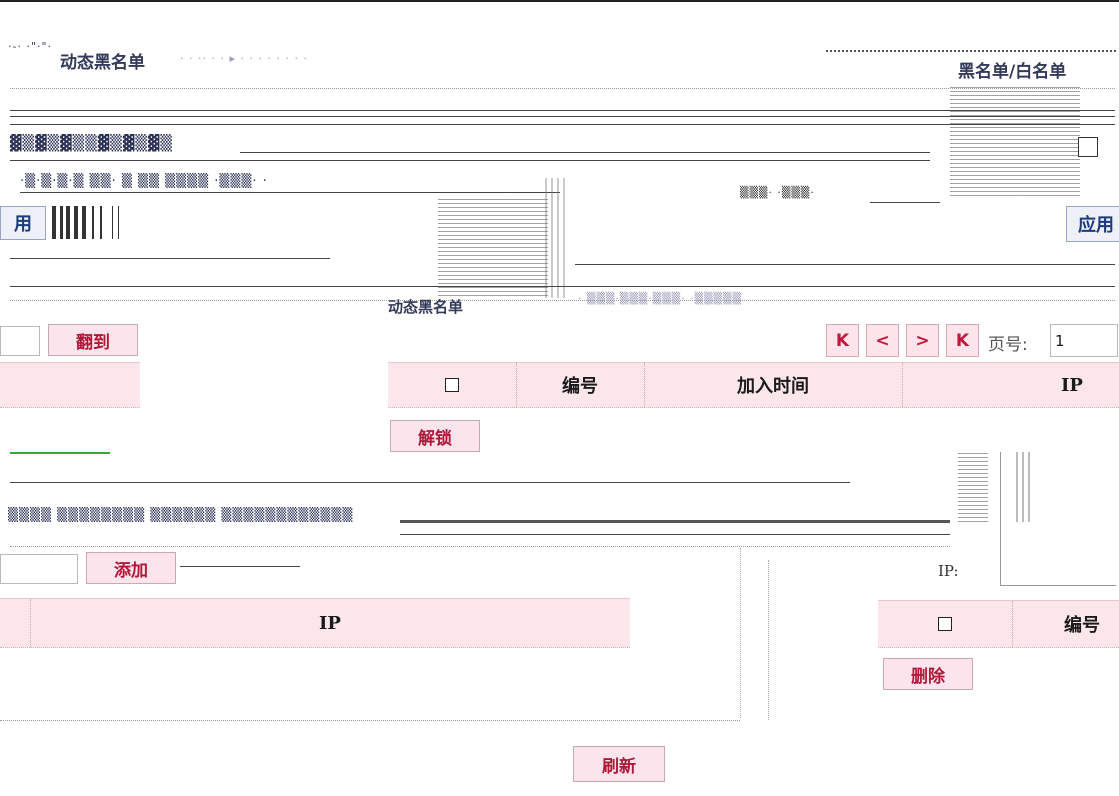 The image size is (1119, 796). I want to click on ip-text-area, so click(1058, 519).